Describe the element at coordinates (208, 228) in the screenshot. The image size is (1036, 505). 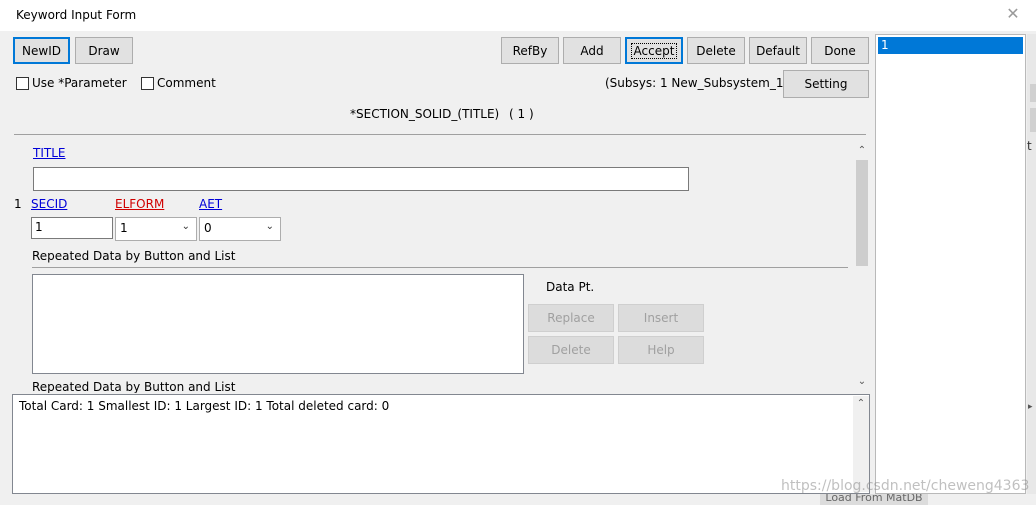
I see `aet-selected-value: 0` at that location.